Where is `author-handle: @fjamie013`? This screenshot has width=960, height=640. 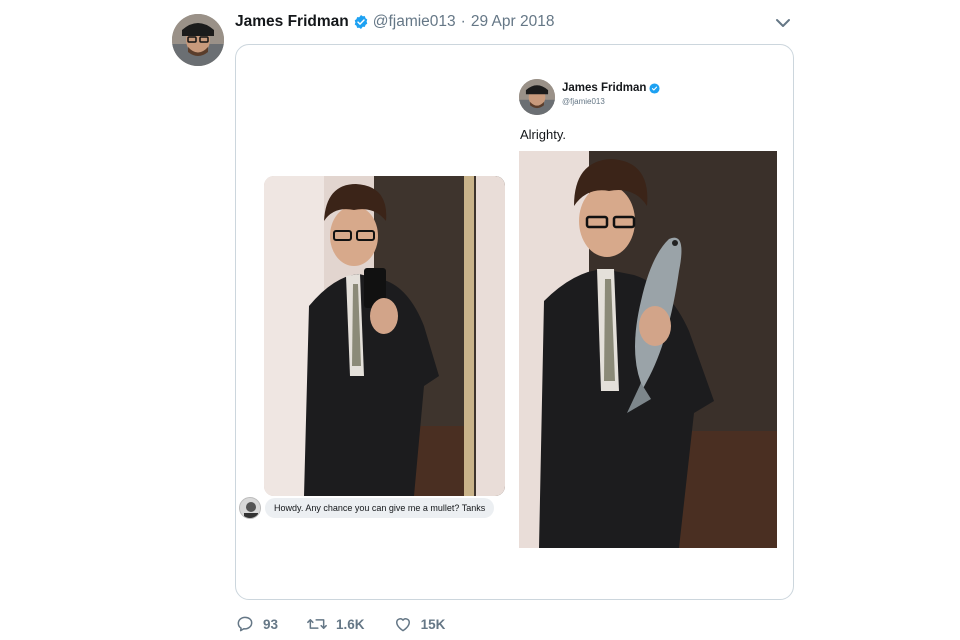 author-handle: @fjamie013 is located at coordinates (414, 22).